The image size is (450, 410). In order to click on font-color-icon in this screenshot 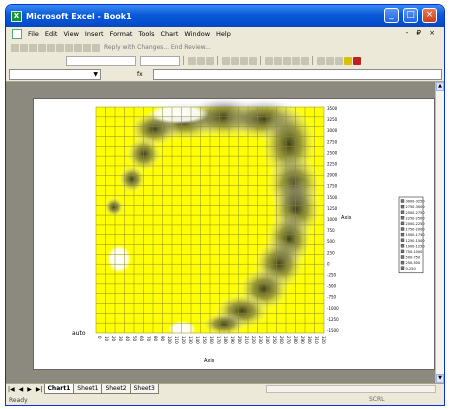, I will do `click(357, 60)`.